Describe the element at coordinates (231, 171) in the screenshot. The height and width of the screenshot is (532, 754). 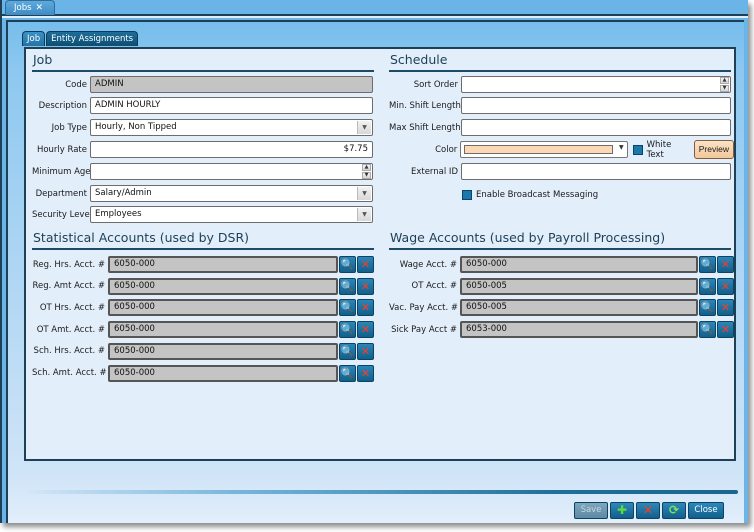
I see `minimum-age-stepper: ▲ ▼` at that location.